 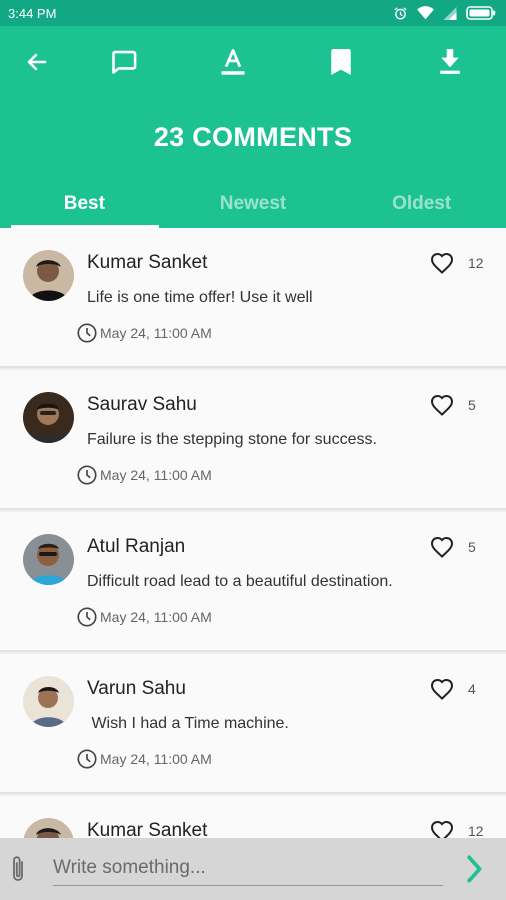 What do you see at coordinates (200, 297) in the screenshot?
I see `comment-text: Life is one time offer! Use it well` at bounding box center [200, 297].